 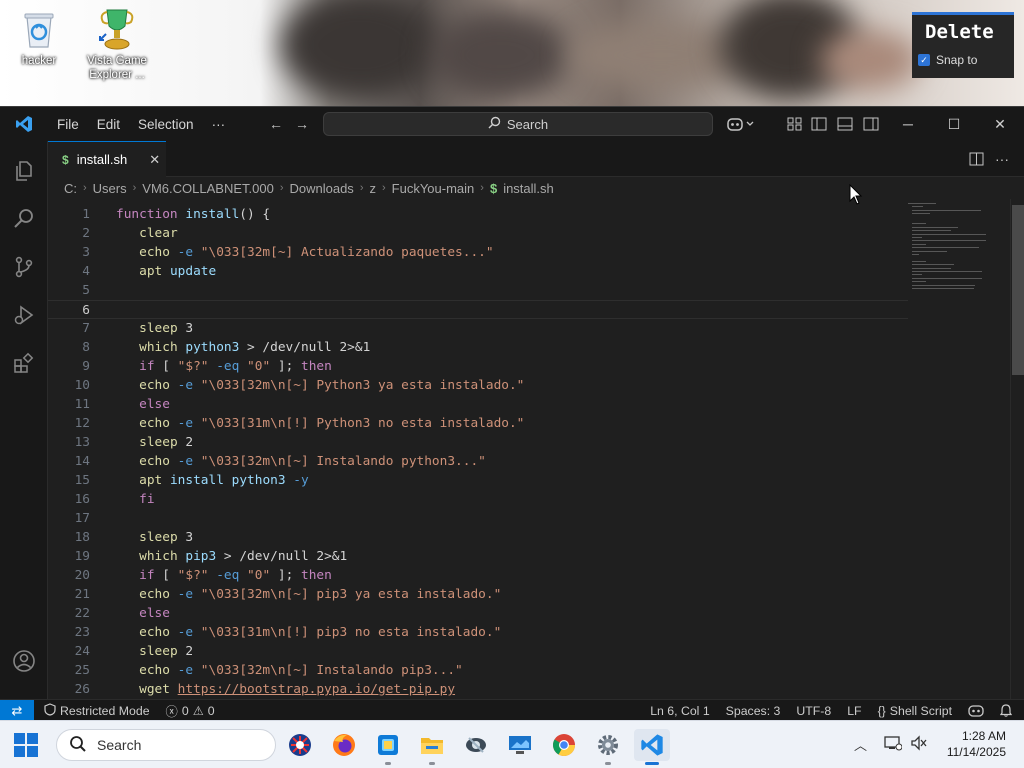 What do you see at coordinates (976, 159) in the screenshot?
I see `split-editor-icon` at bounding box center [976, 159].